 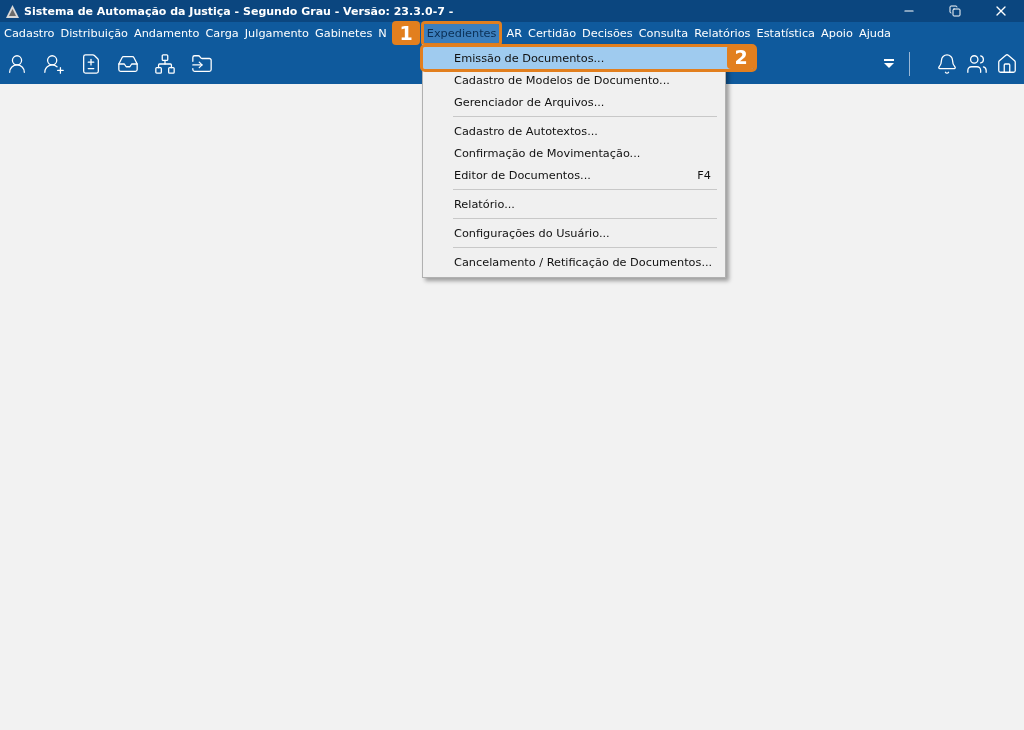 I want to click on users-icon, so click(x=977, y=64).